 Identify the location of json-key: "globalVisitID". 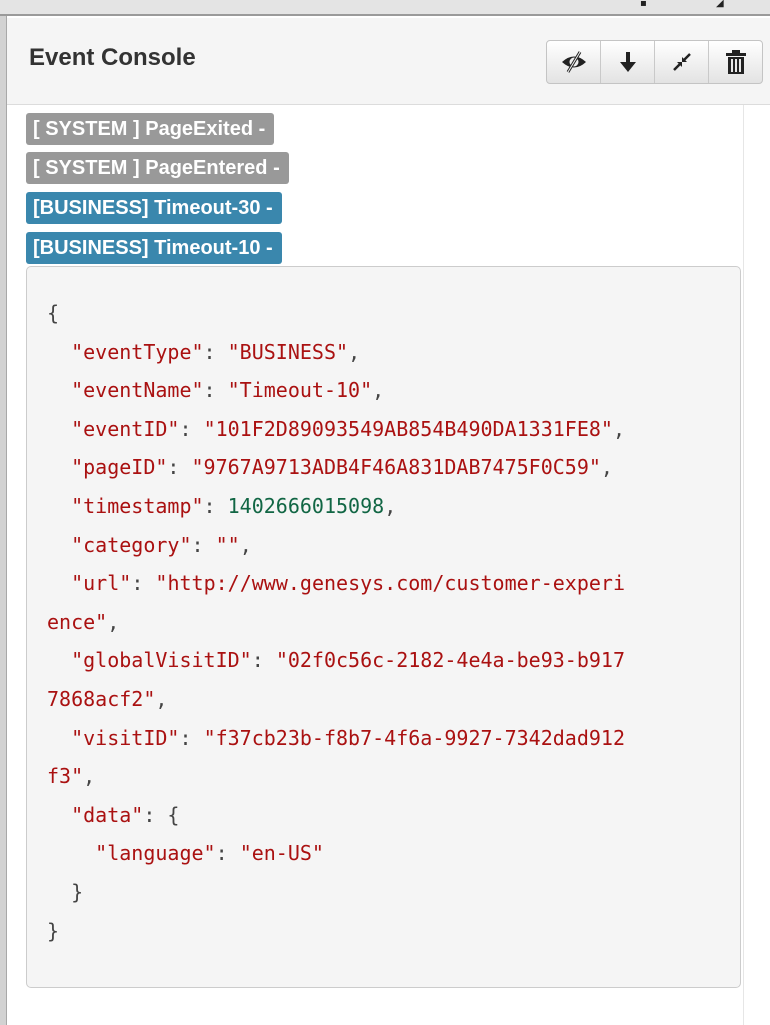
(161, 660).